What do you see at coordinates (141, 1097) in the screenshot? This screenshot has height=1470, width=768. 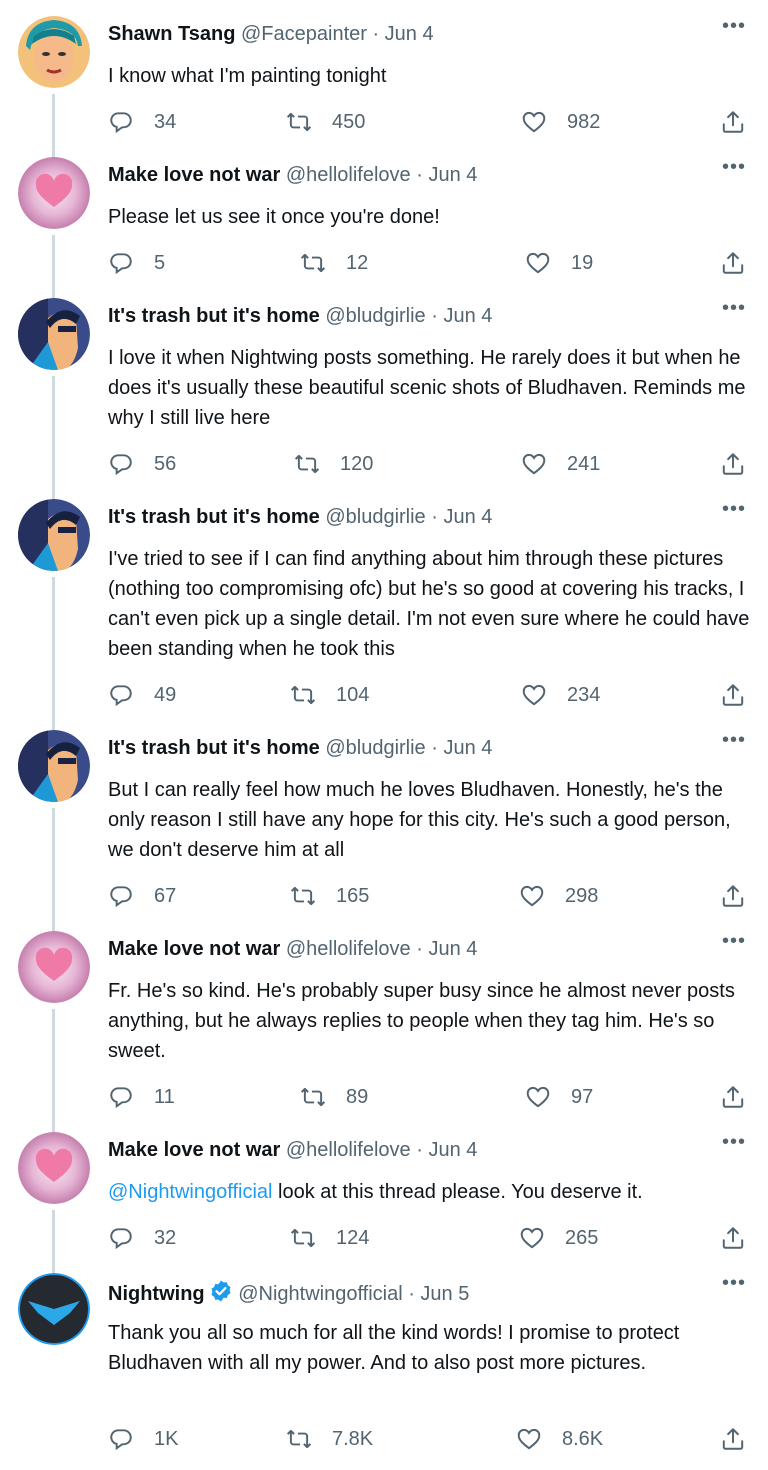 I see `reply-button: 11` at bounding box center [141, 1097].